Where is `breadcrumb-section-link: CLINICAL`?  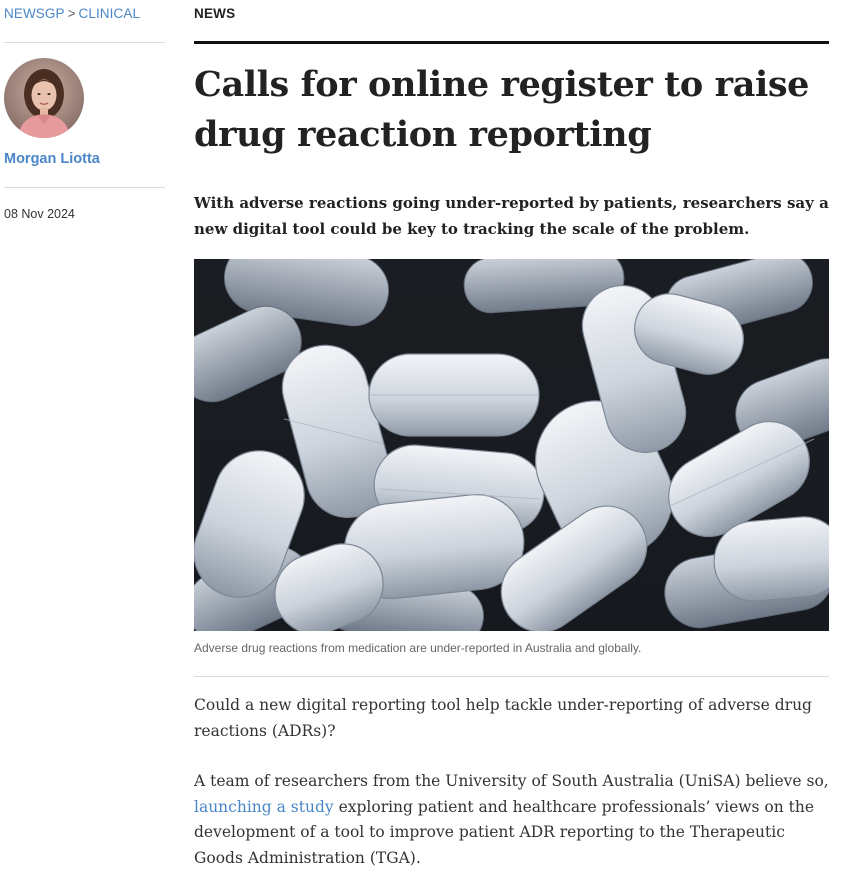 breadcrumb-section-link: CLINICAL is located at coordinates (110, 13).